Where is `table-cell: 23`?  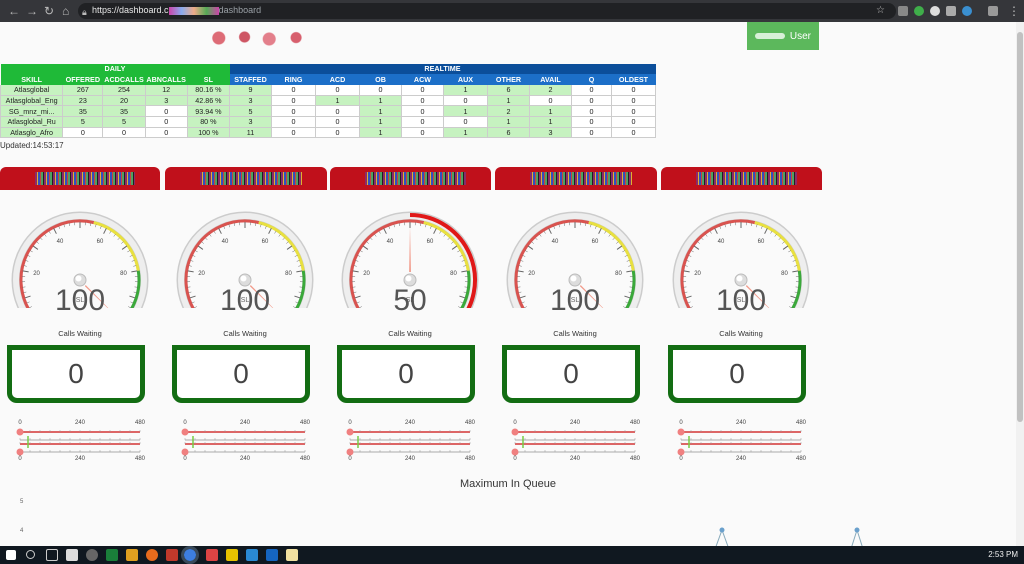
table-cell: 23 is located at coordinates (83, 100).